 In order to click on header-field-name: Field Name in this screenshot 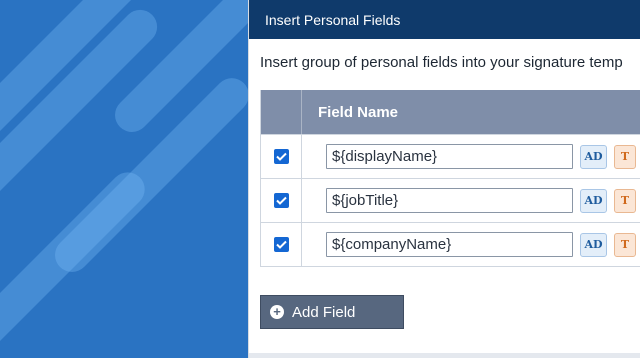, I will do `click(358, 112)`.